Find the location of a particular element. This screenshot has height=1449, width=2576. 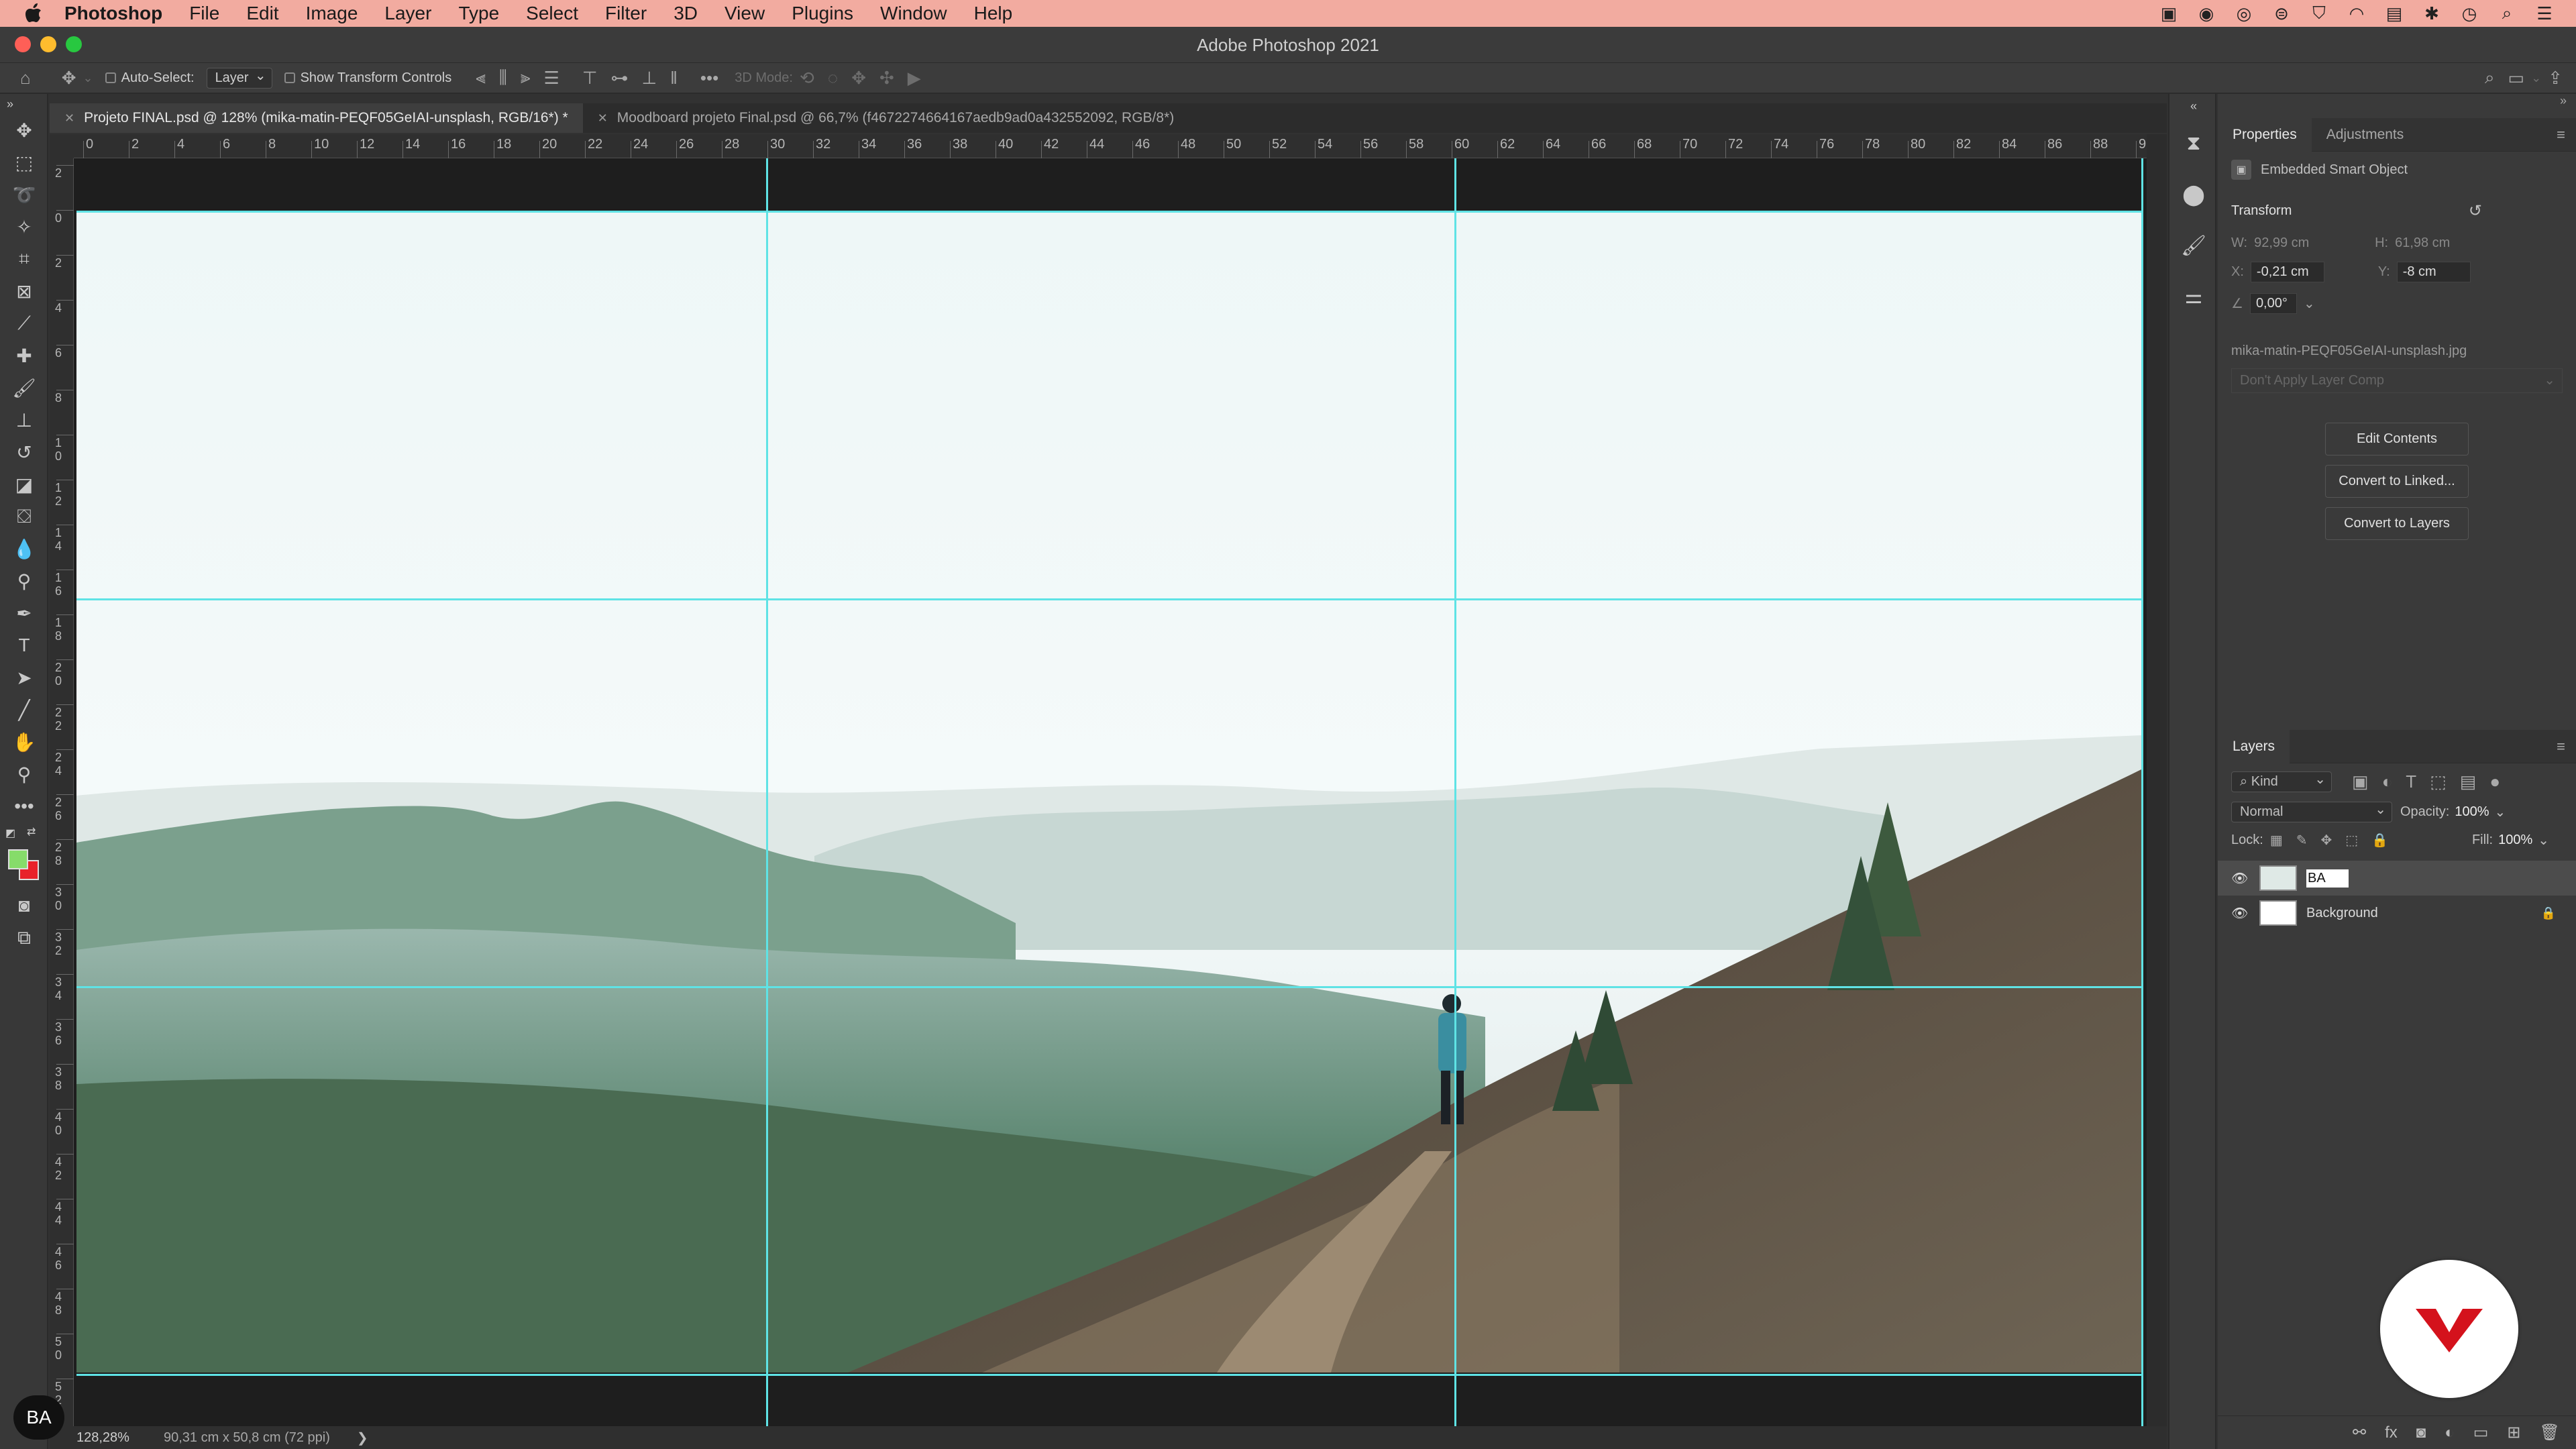

history-brush-icon: ↺ is located at coordinates (24, 452).